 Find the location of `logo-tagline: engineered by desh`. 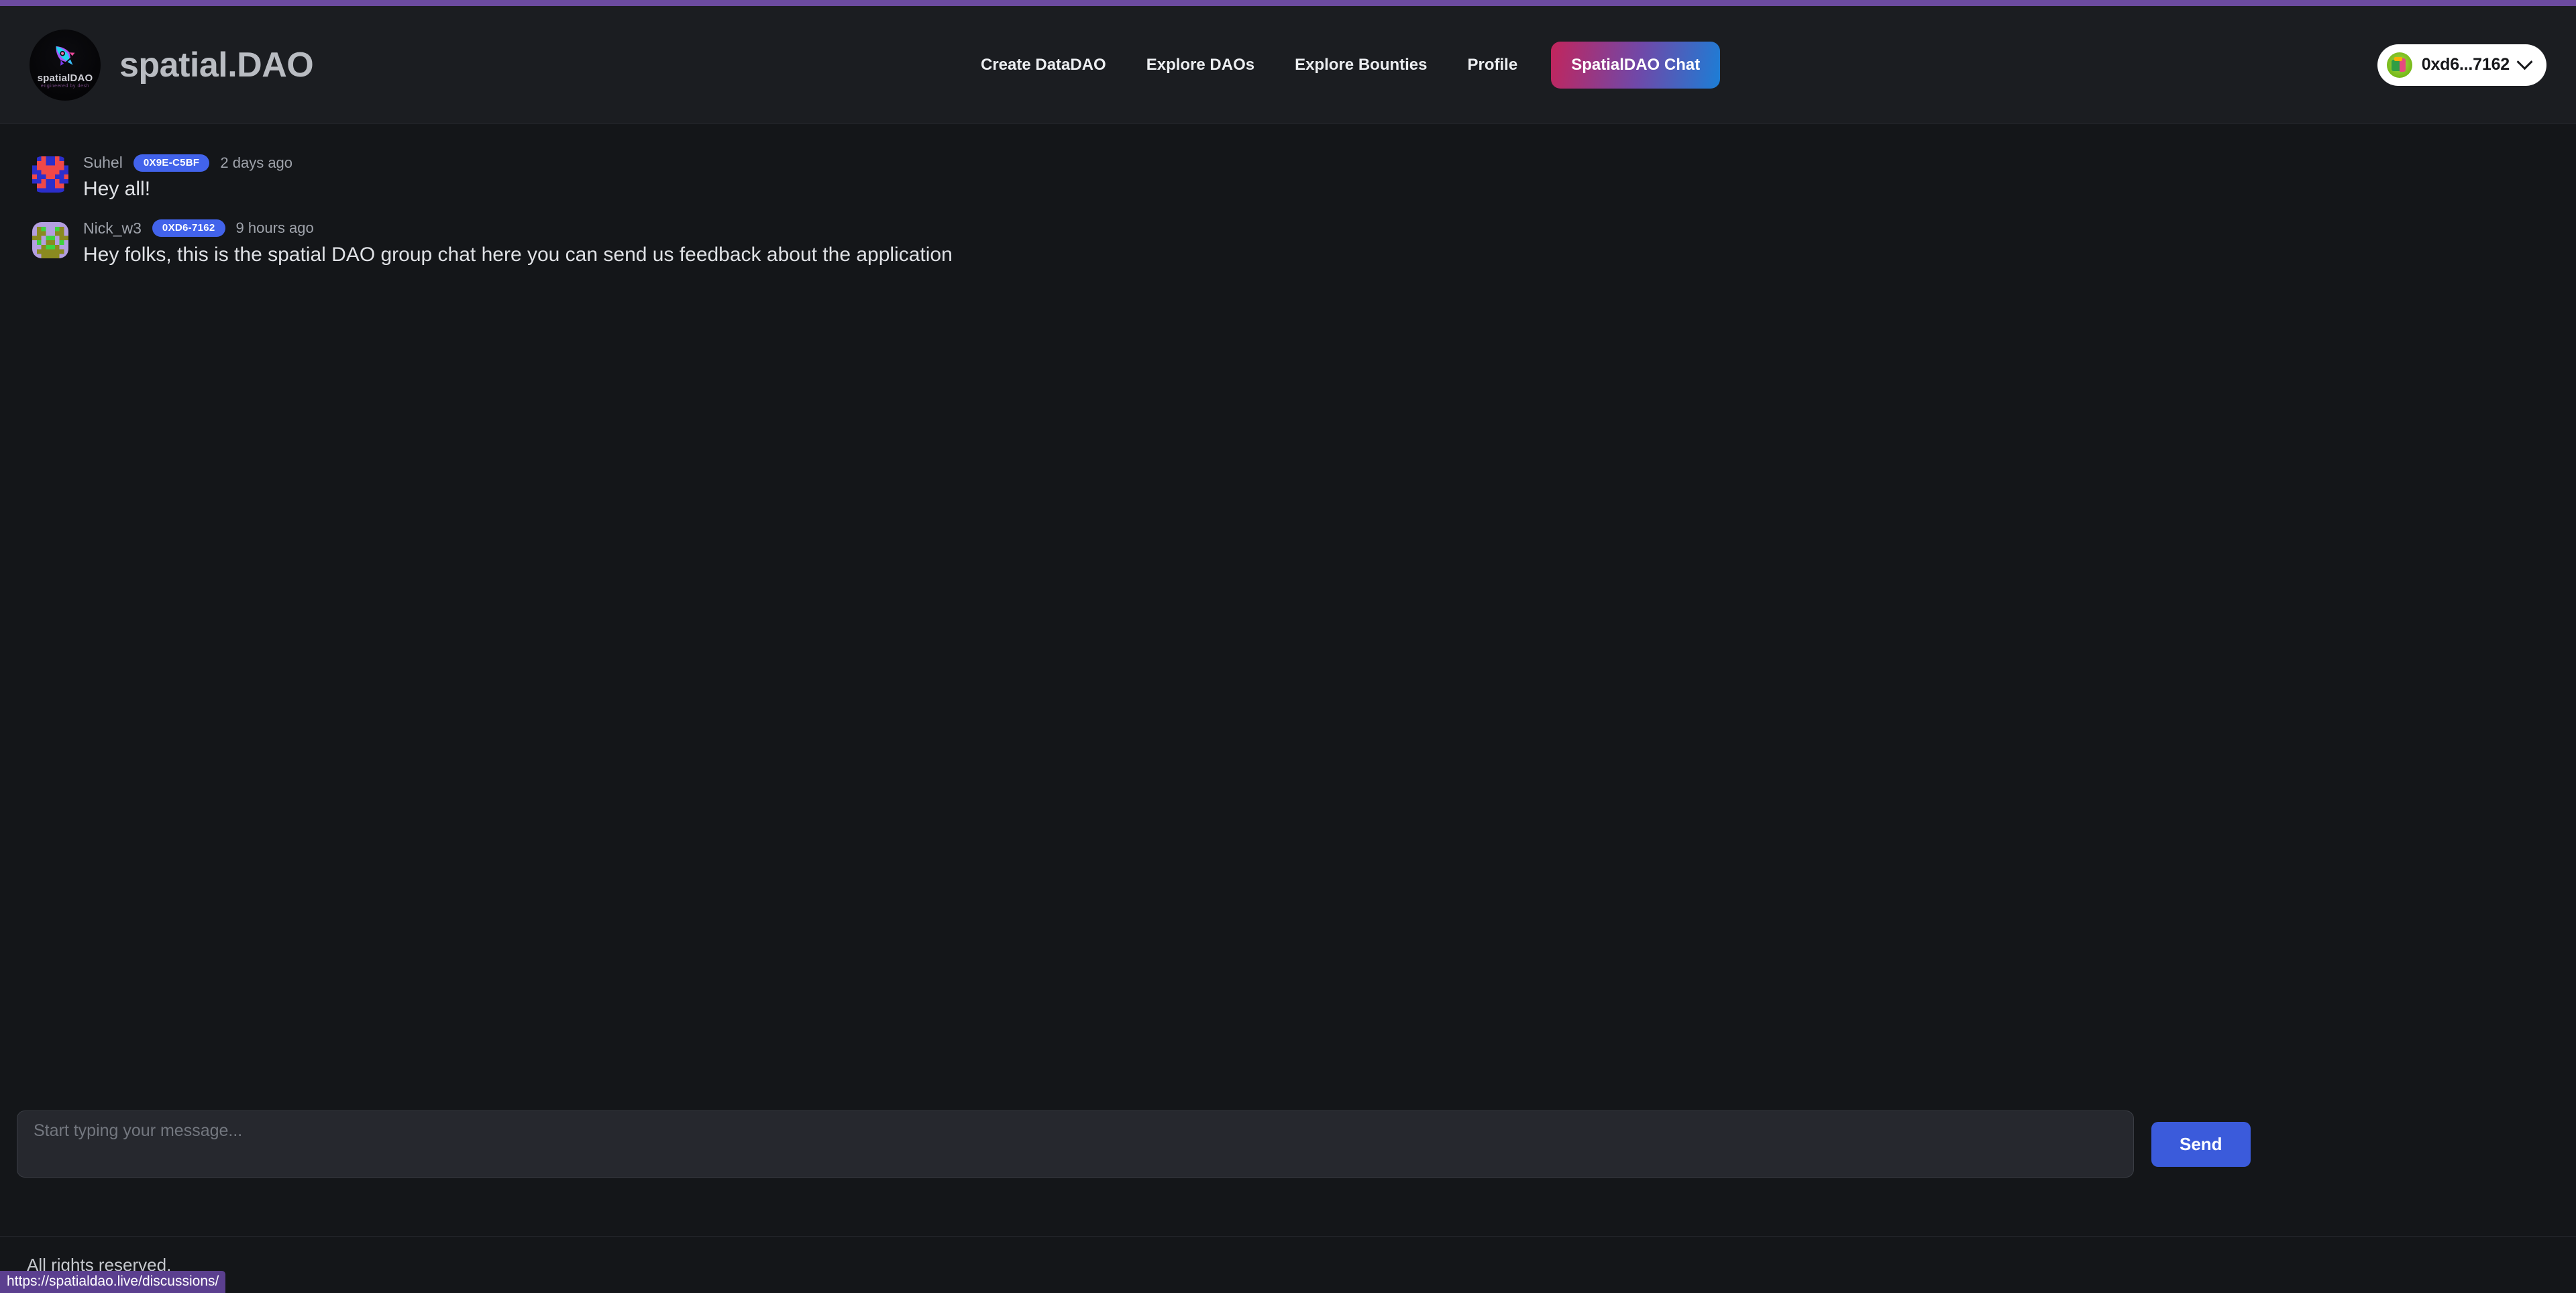

logo-tagline: engineered by desh is located at coordinates (65, 86).